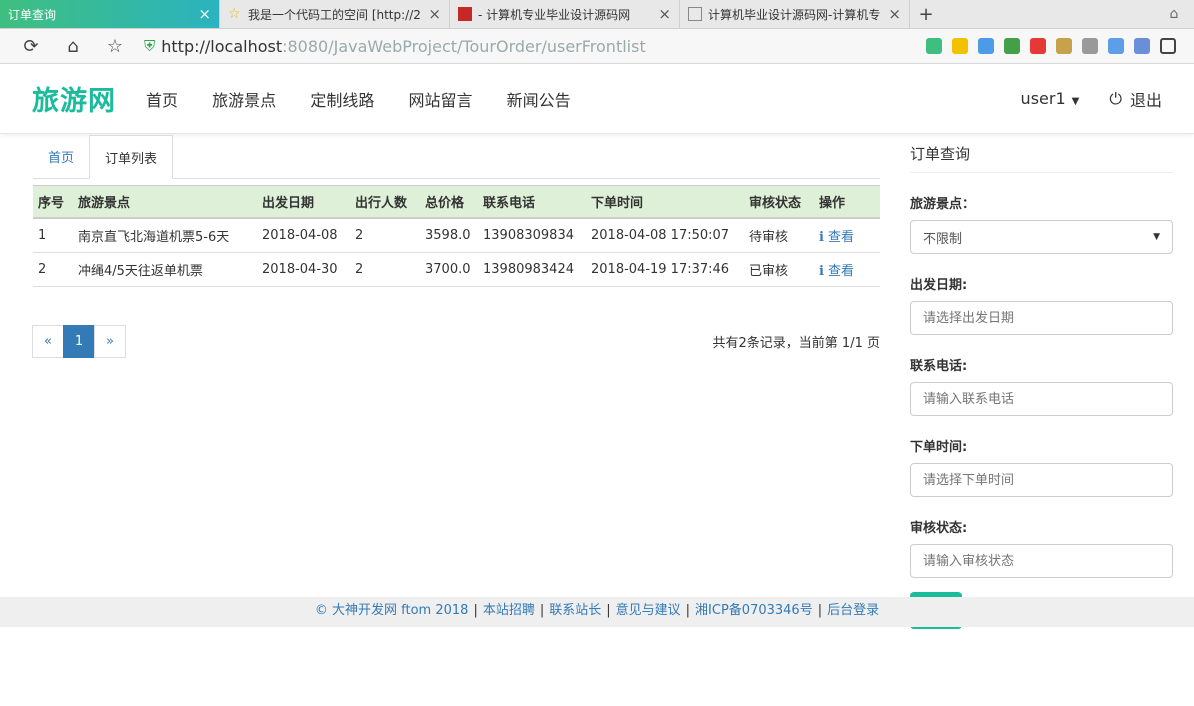 This screenshot has width=1194, height=706. Describe the element at coordinates (234, 14) in the screenshot. I see `star-icon: ☆` at that location.